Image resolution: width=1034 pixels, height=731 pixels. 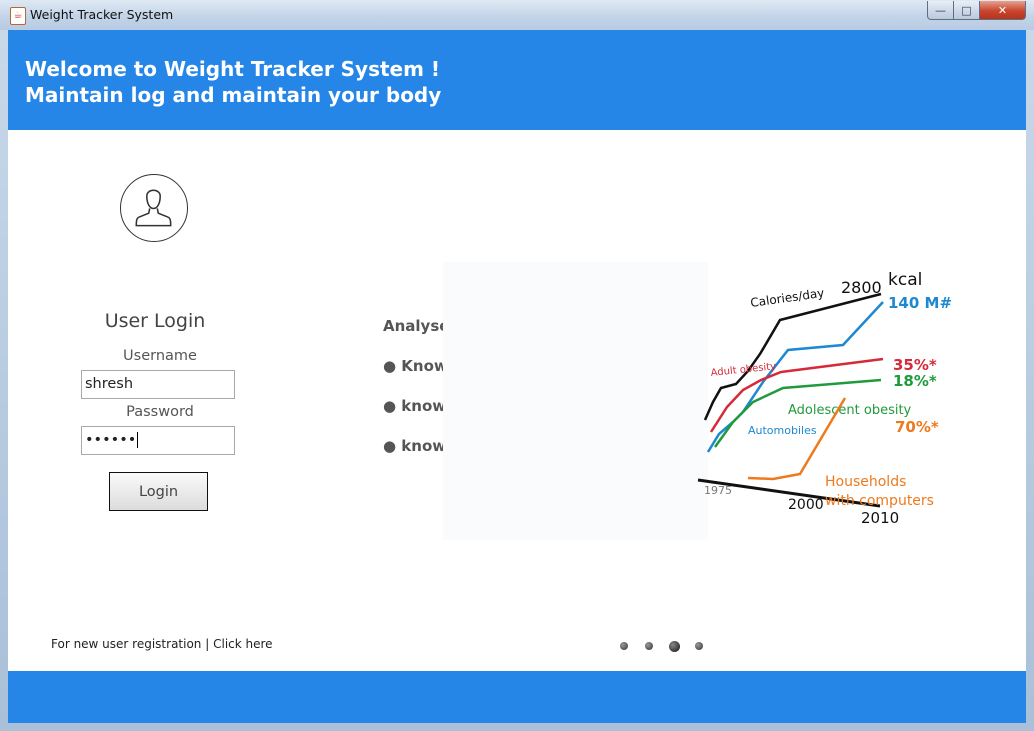 I want to click on close-button: ✕, so click(x=1003, y=10).